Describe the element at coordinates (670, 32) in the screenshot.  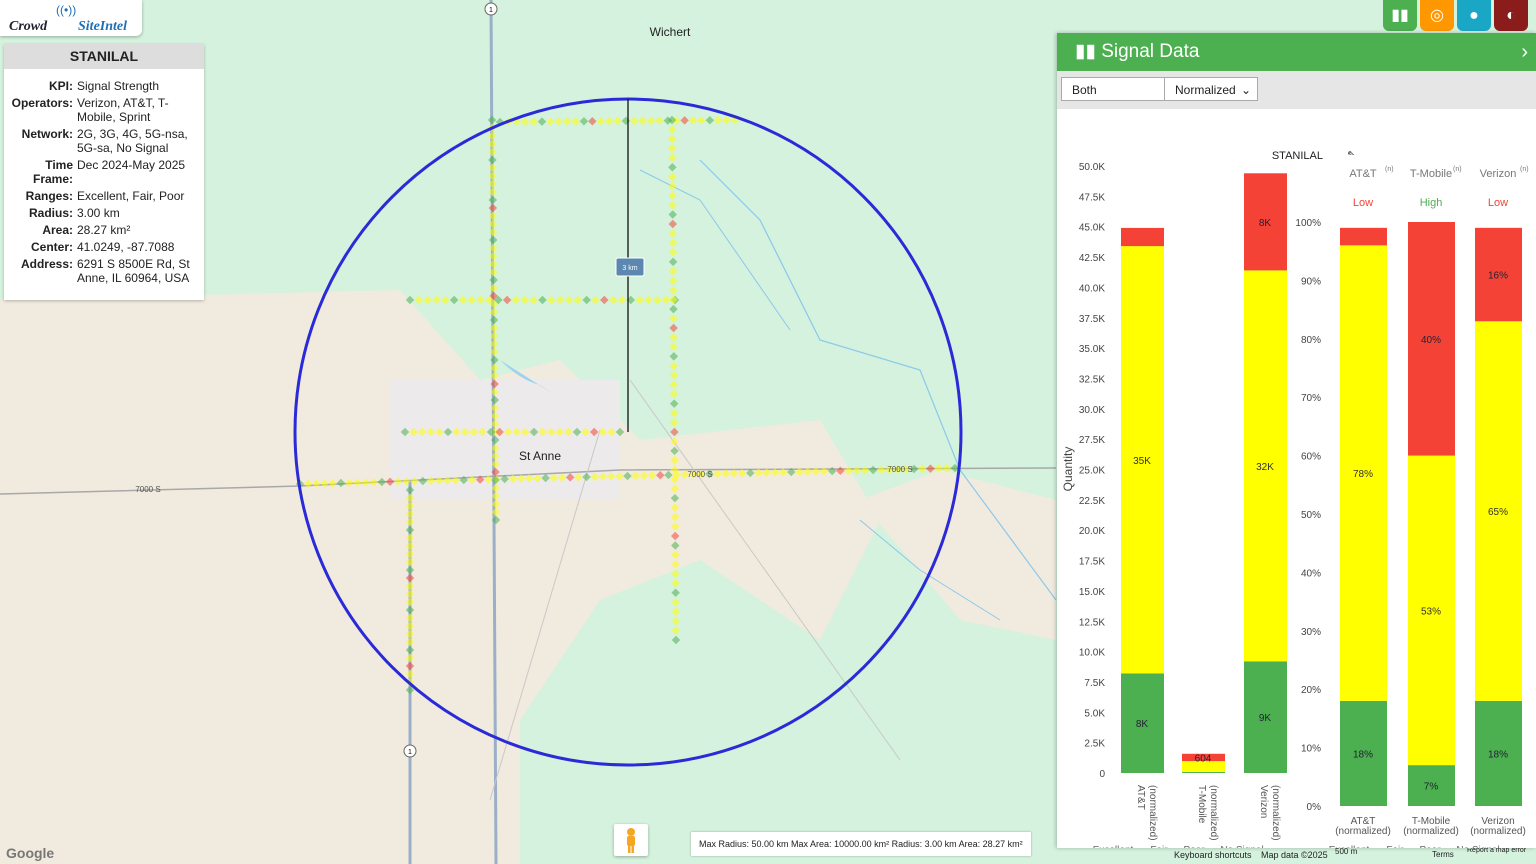
I see `place-wichert: Wichert` at that location.